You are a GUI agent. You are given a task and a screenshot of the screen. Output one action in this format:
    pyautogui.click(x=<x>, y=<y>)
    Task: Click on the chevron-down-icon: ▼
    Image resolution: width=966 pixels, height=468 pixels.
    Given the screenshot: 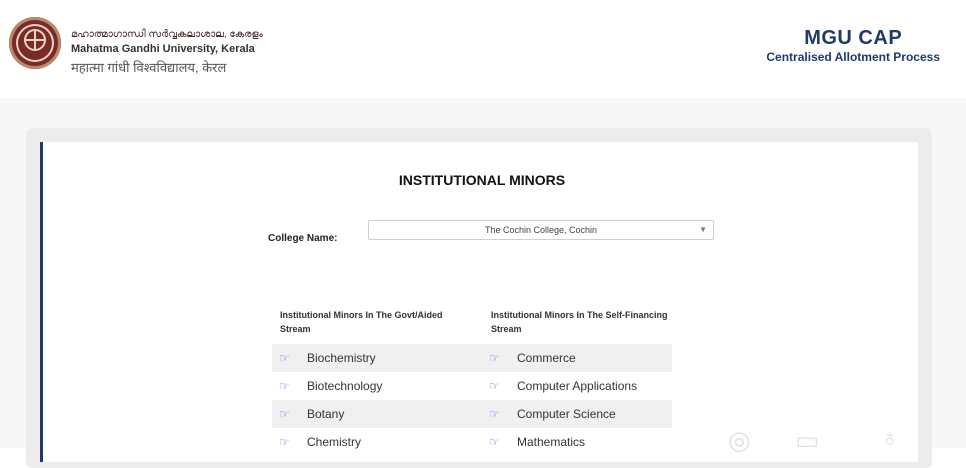 What is the action you would take?
    pyautogui.click(x=703, y=230)
    